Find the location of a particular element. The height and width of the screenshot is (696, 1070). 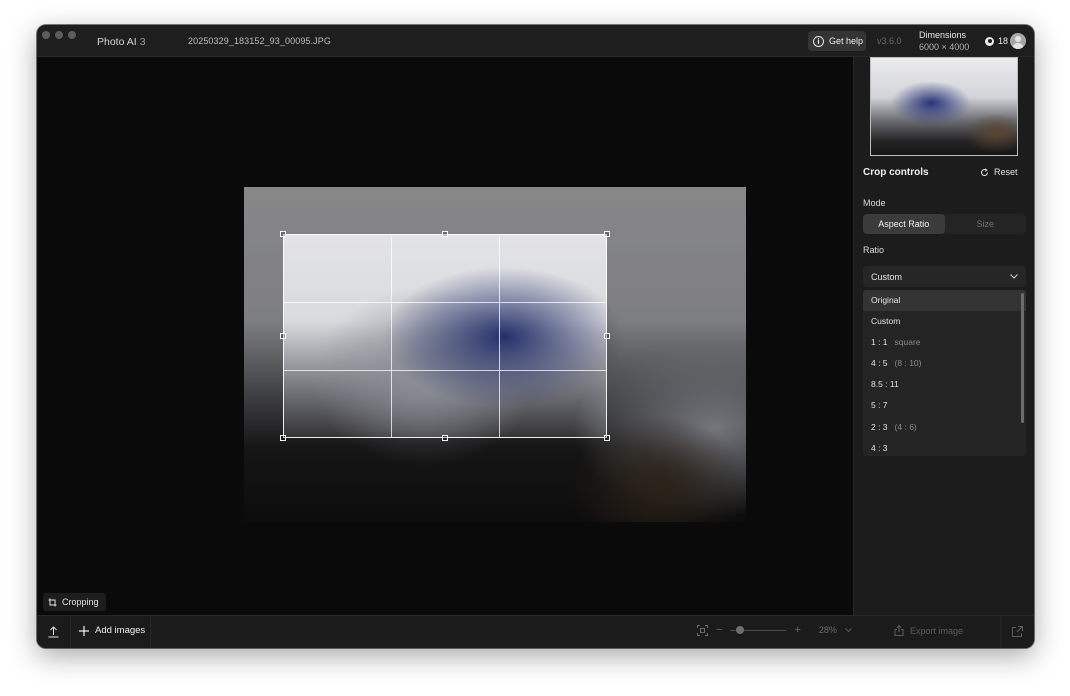

zoom-in-button: + is located at coordinates (797, 630).